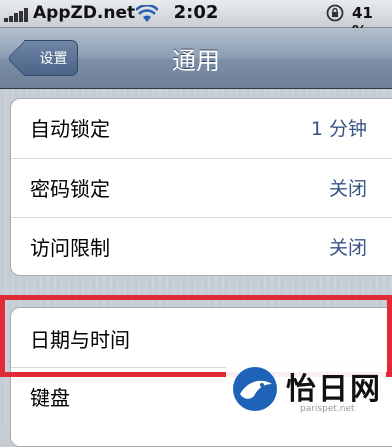  I want to click on watermark: 怡日网 parispet.net, so click(306, 391).